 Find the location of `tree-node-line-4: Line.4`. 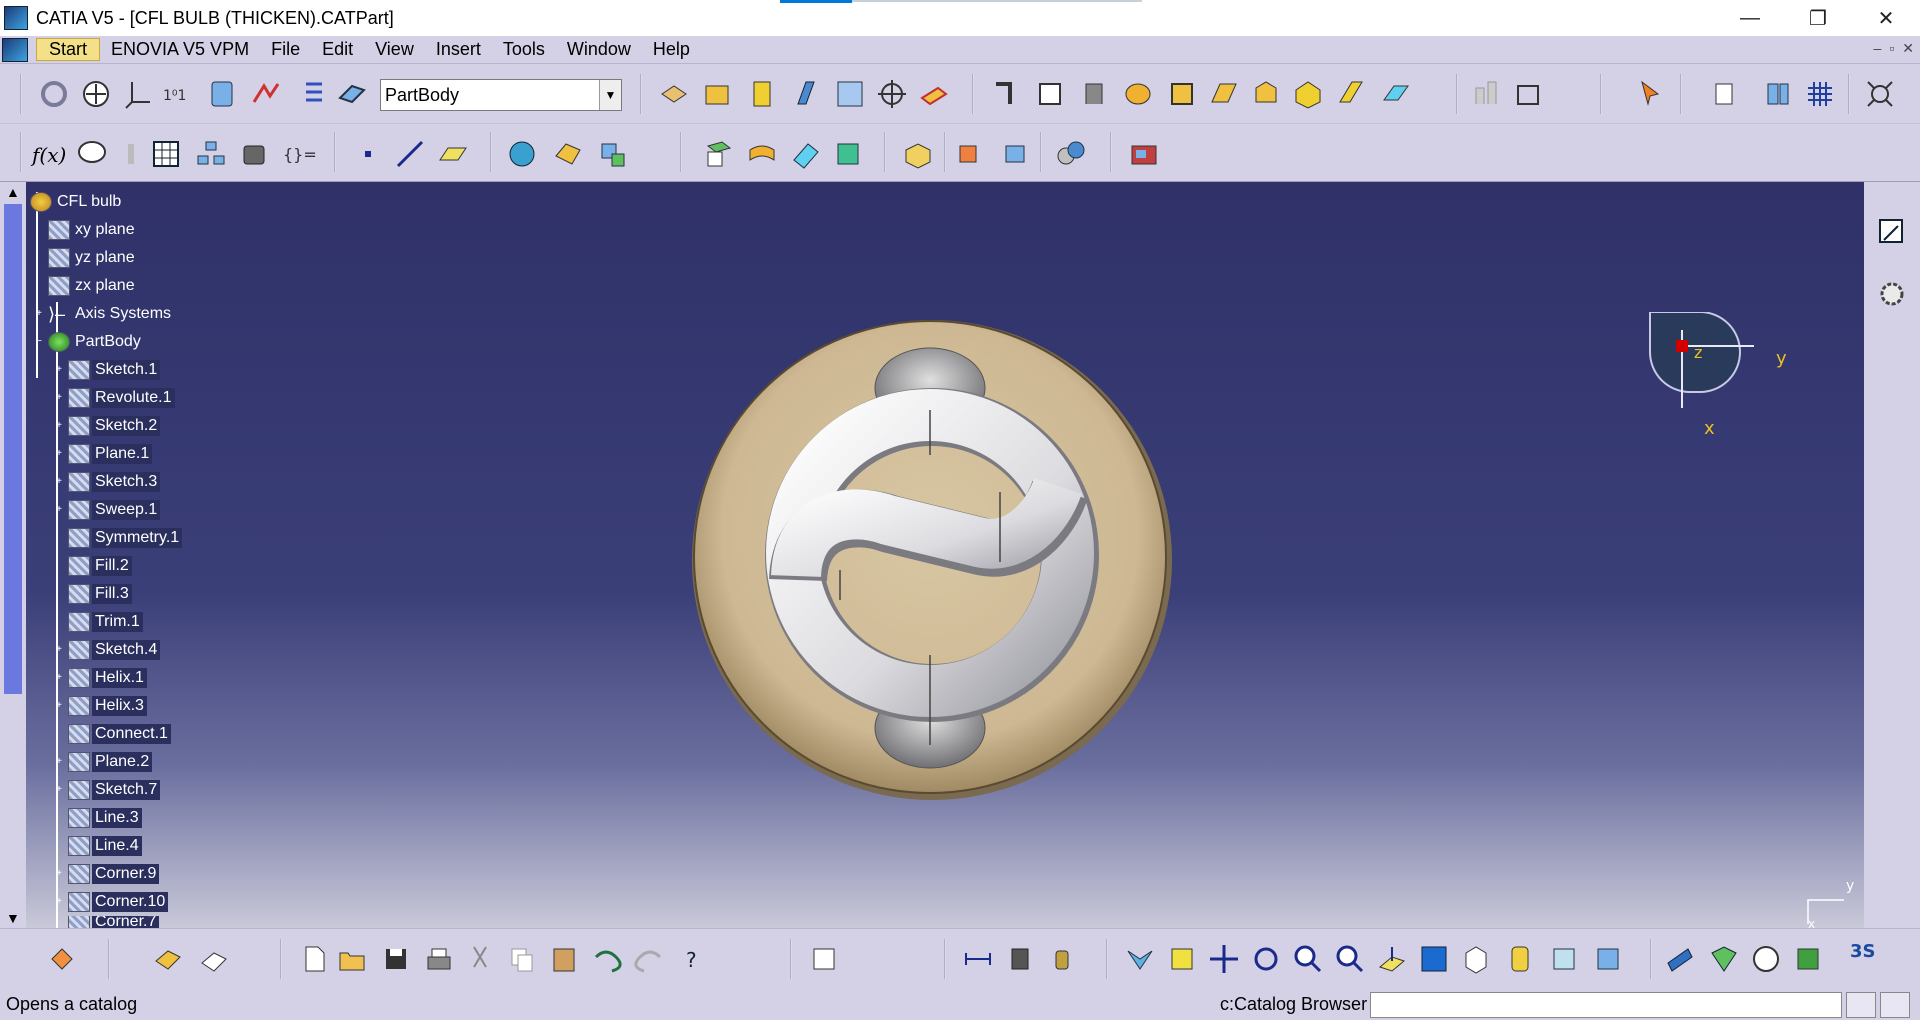

tree-node-line-4: Line.4 is located at coordinates (105, 846).